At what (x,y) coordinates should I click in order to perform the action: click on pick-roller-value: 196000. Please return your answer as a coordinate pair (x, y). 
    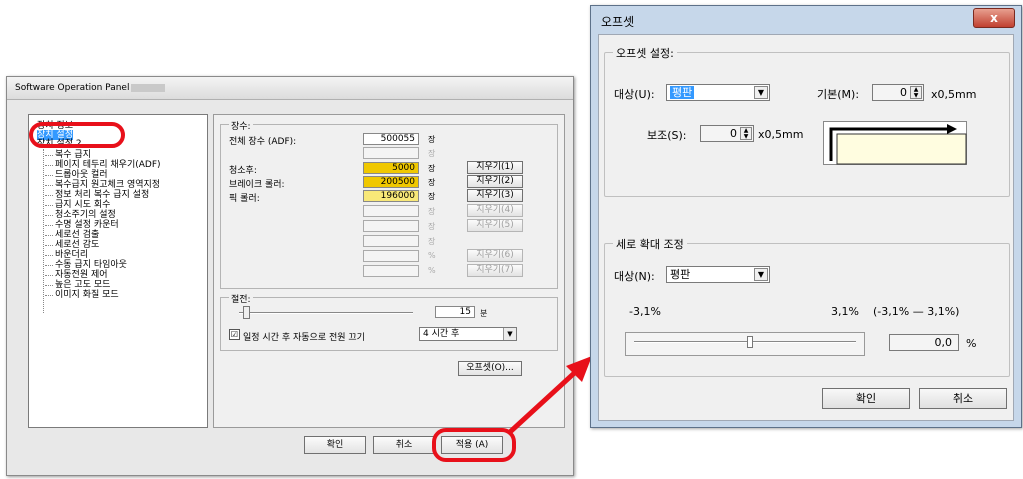
    Looking at the image, I should click on (391, 196).